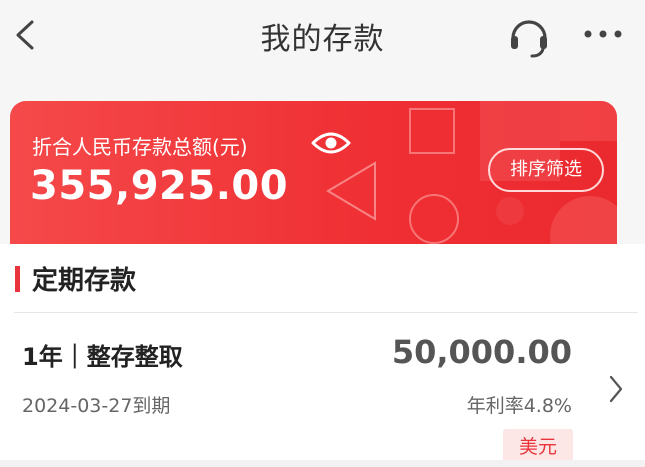 The width and height of the screenshot is (645, 467). What do you see at coordinates (102, 357) in the screenshot?
I see `deposit-term-type: 1年｜整存整取` at bounding box center [102, 357].